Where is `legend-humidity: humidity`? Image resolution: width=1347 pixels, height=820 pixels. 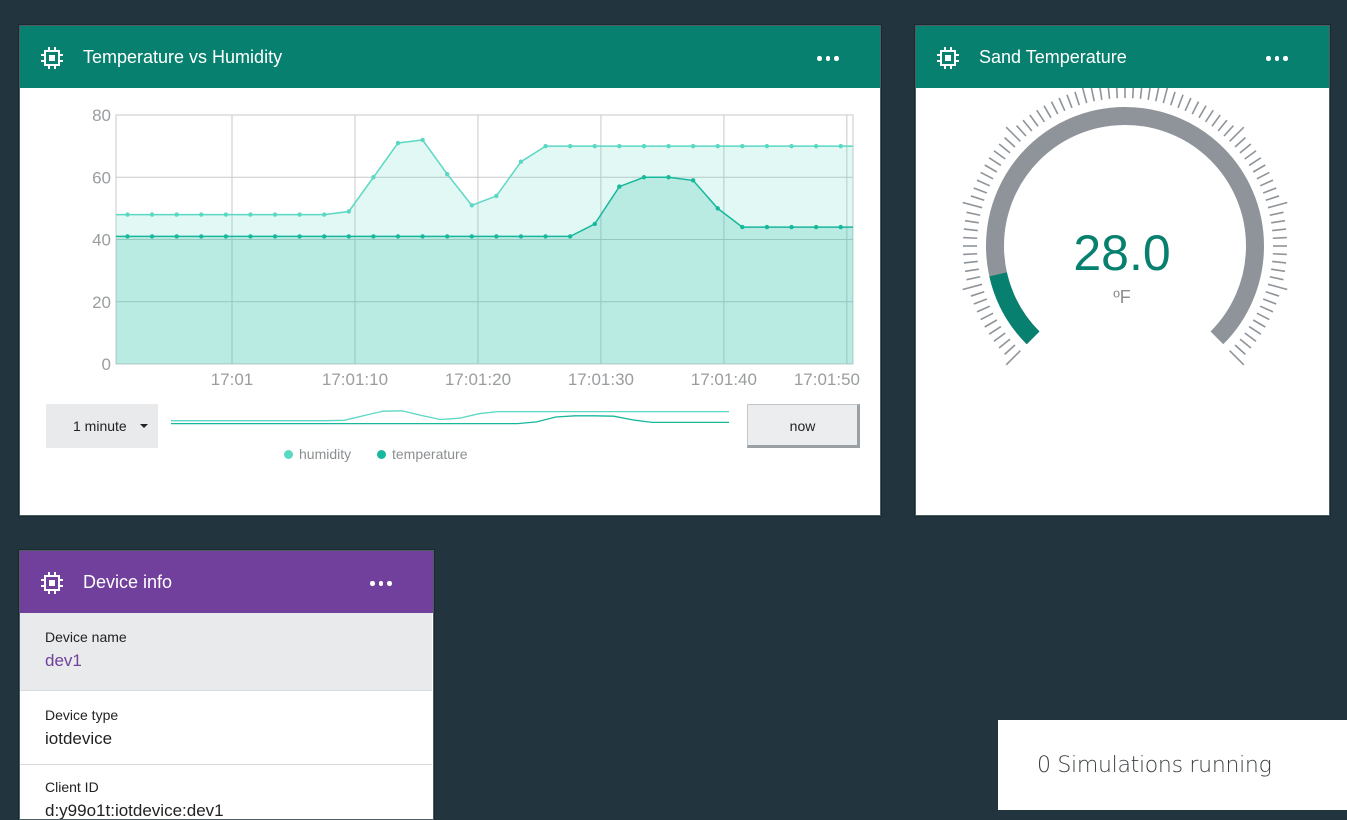 legend-humidity: humidity is located at coordinates (317, 454).